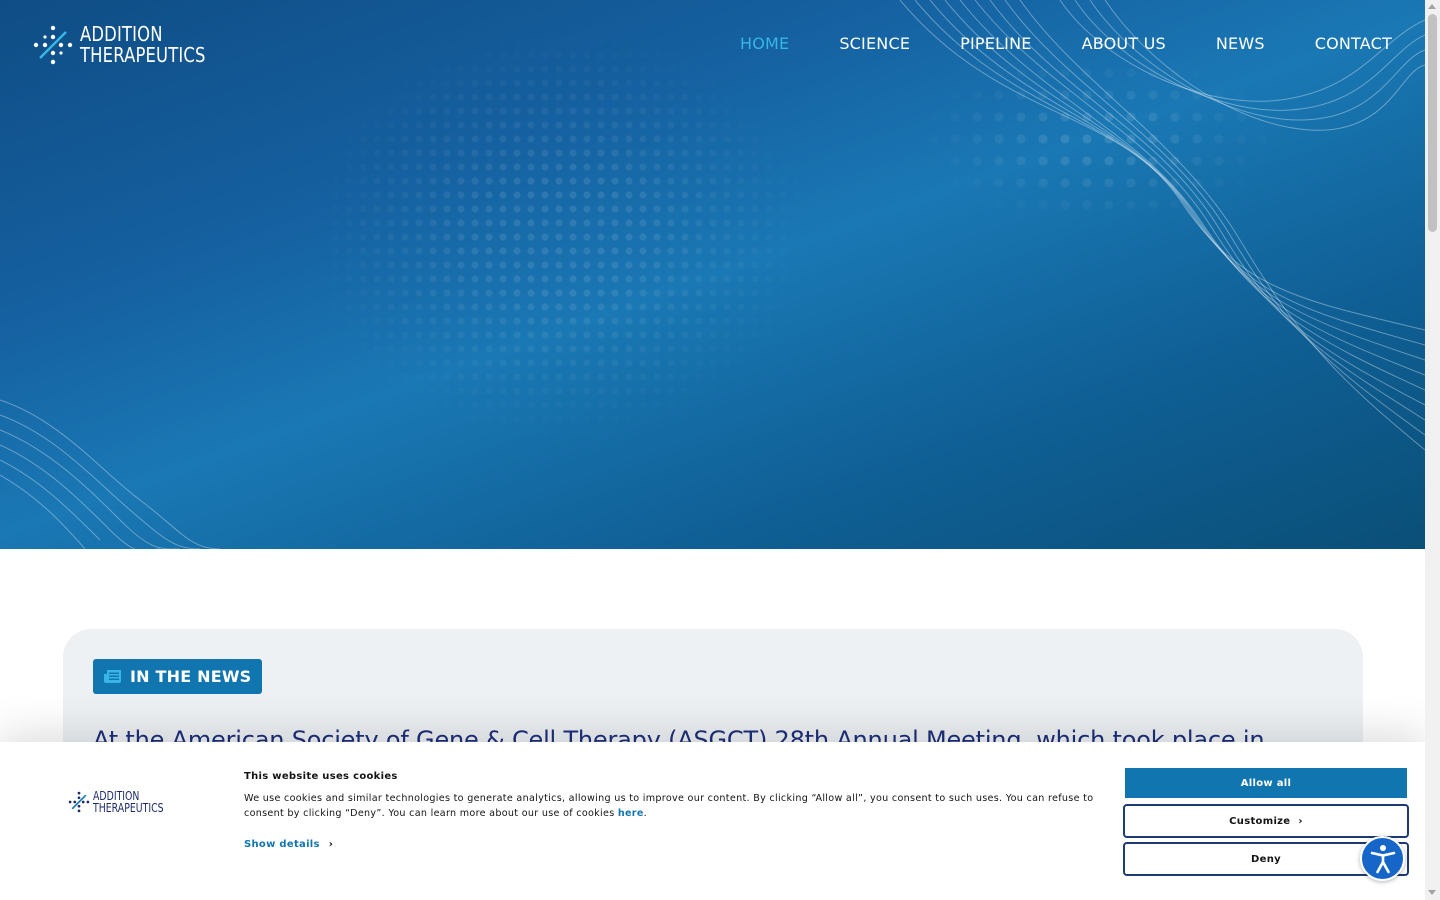 The height and width of the screenshot is (900, 1440). Describe the element at coordinates (321, 776) in the screenshot. I see `cookie-title: This website uses cookies` at that location.